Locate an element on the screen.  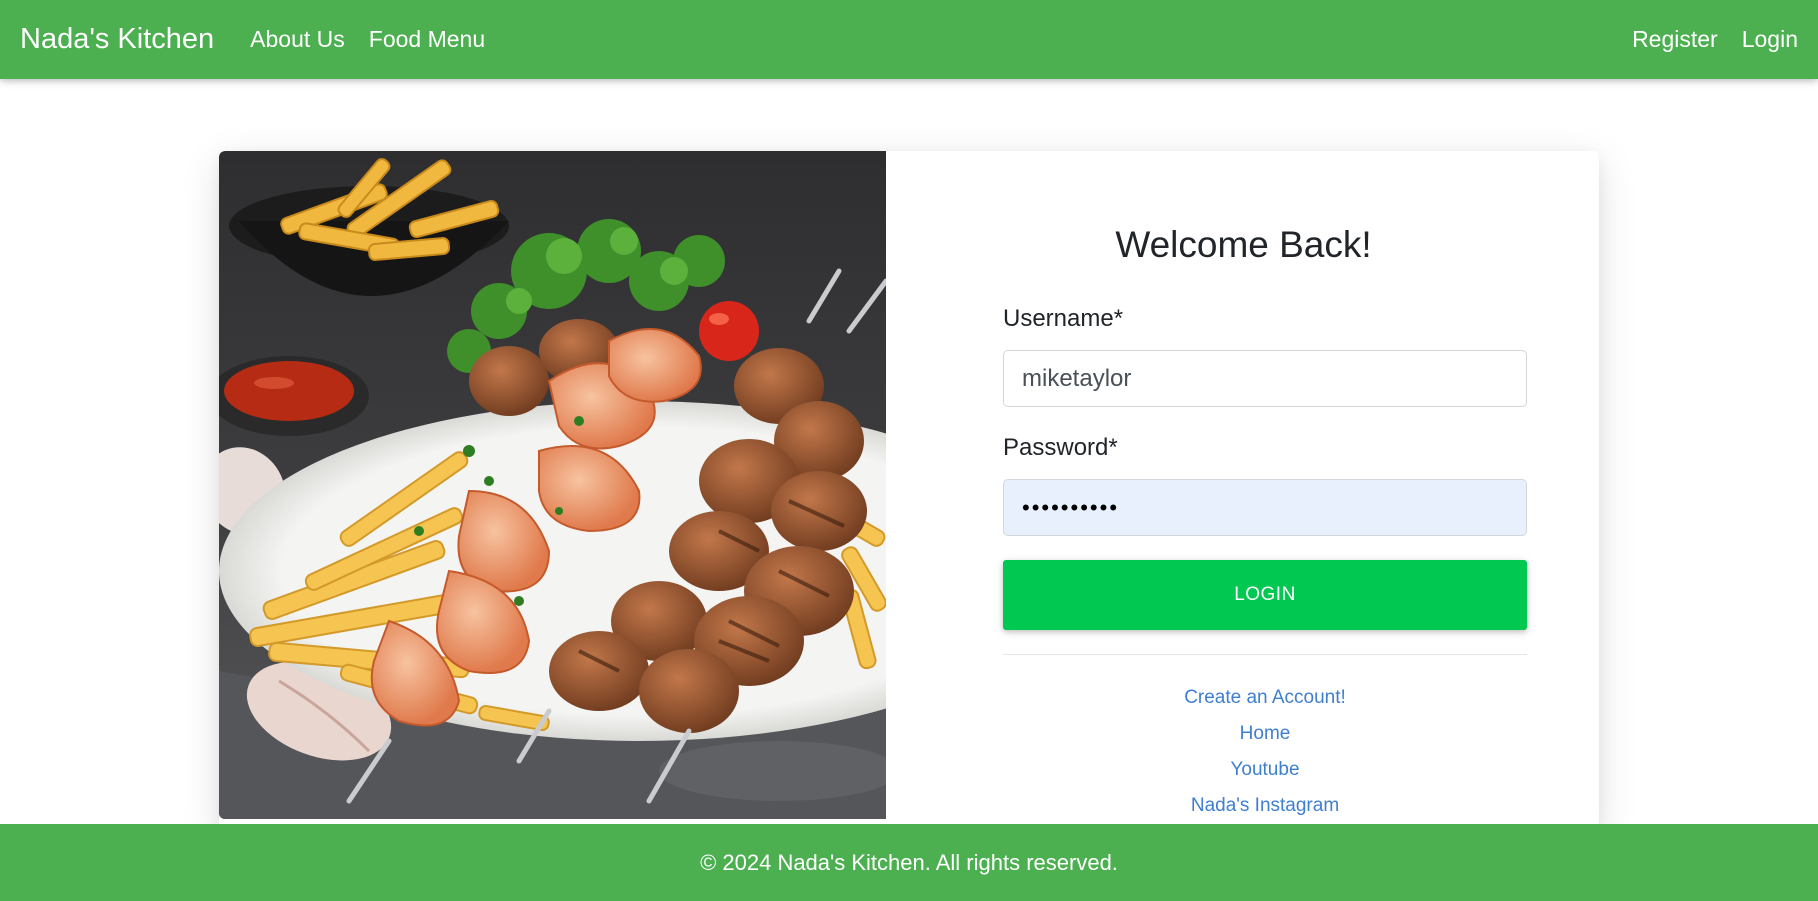
password-label: Password* is located at coordinates (1060, 447).